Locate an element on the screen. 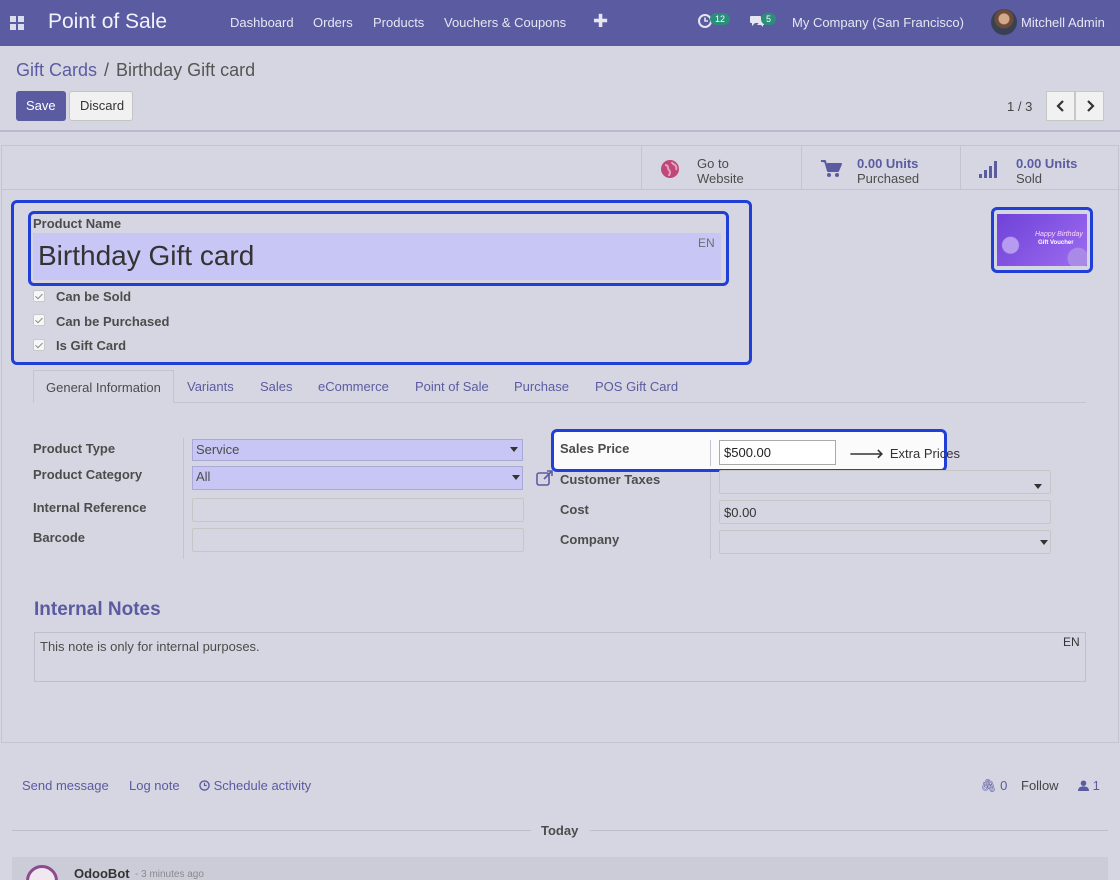  product-type-caret-icon is located at coordinates (514, 449).